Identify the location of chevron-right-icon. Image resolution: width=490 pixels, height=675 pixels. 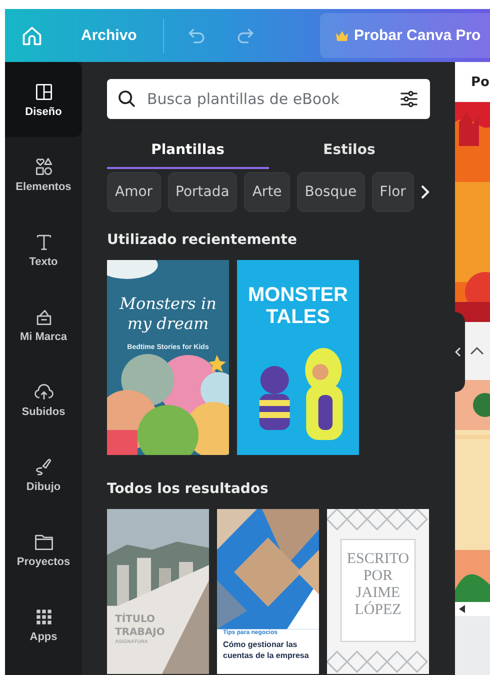
(425, 192).